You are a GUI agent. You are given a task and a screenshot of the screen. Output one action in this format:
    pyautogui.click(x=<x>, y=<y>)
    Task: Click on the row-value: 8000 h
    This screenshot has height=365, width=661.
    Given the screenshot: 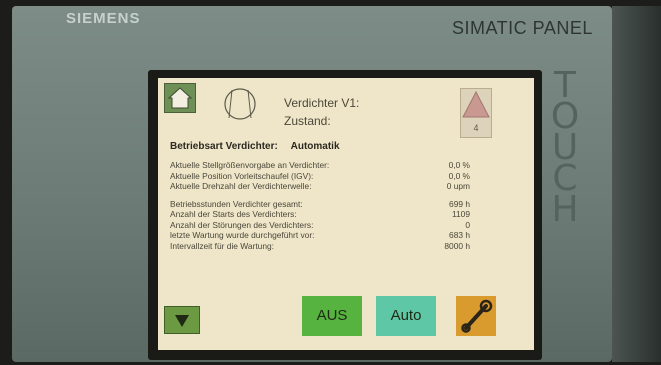 What is the action you would take?
    pyautogui.click(x=457, y=245)
    